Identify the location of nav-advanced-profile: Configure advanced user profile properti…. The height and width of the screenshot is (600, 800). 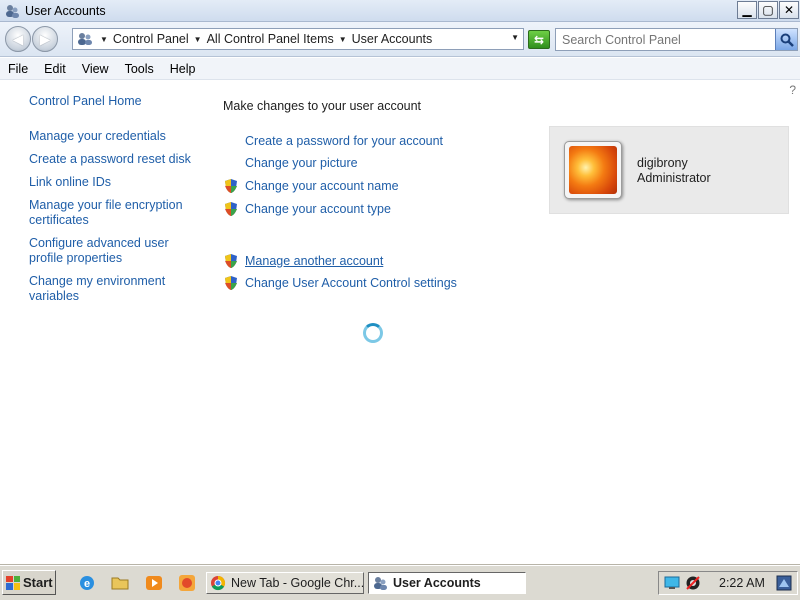
(116, 251).